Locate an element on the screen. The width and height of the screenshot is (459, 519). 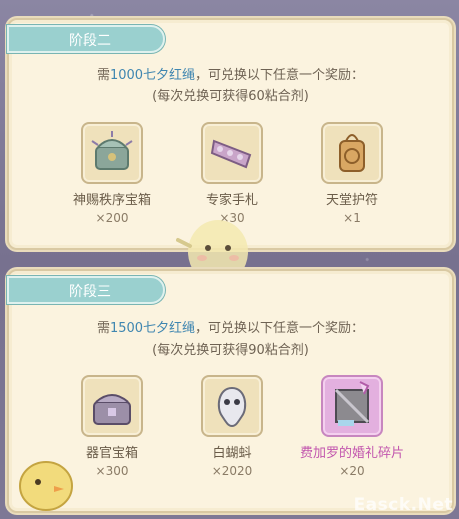
white-tadpole-icon is located at coordinates (232, 407).